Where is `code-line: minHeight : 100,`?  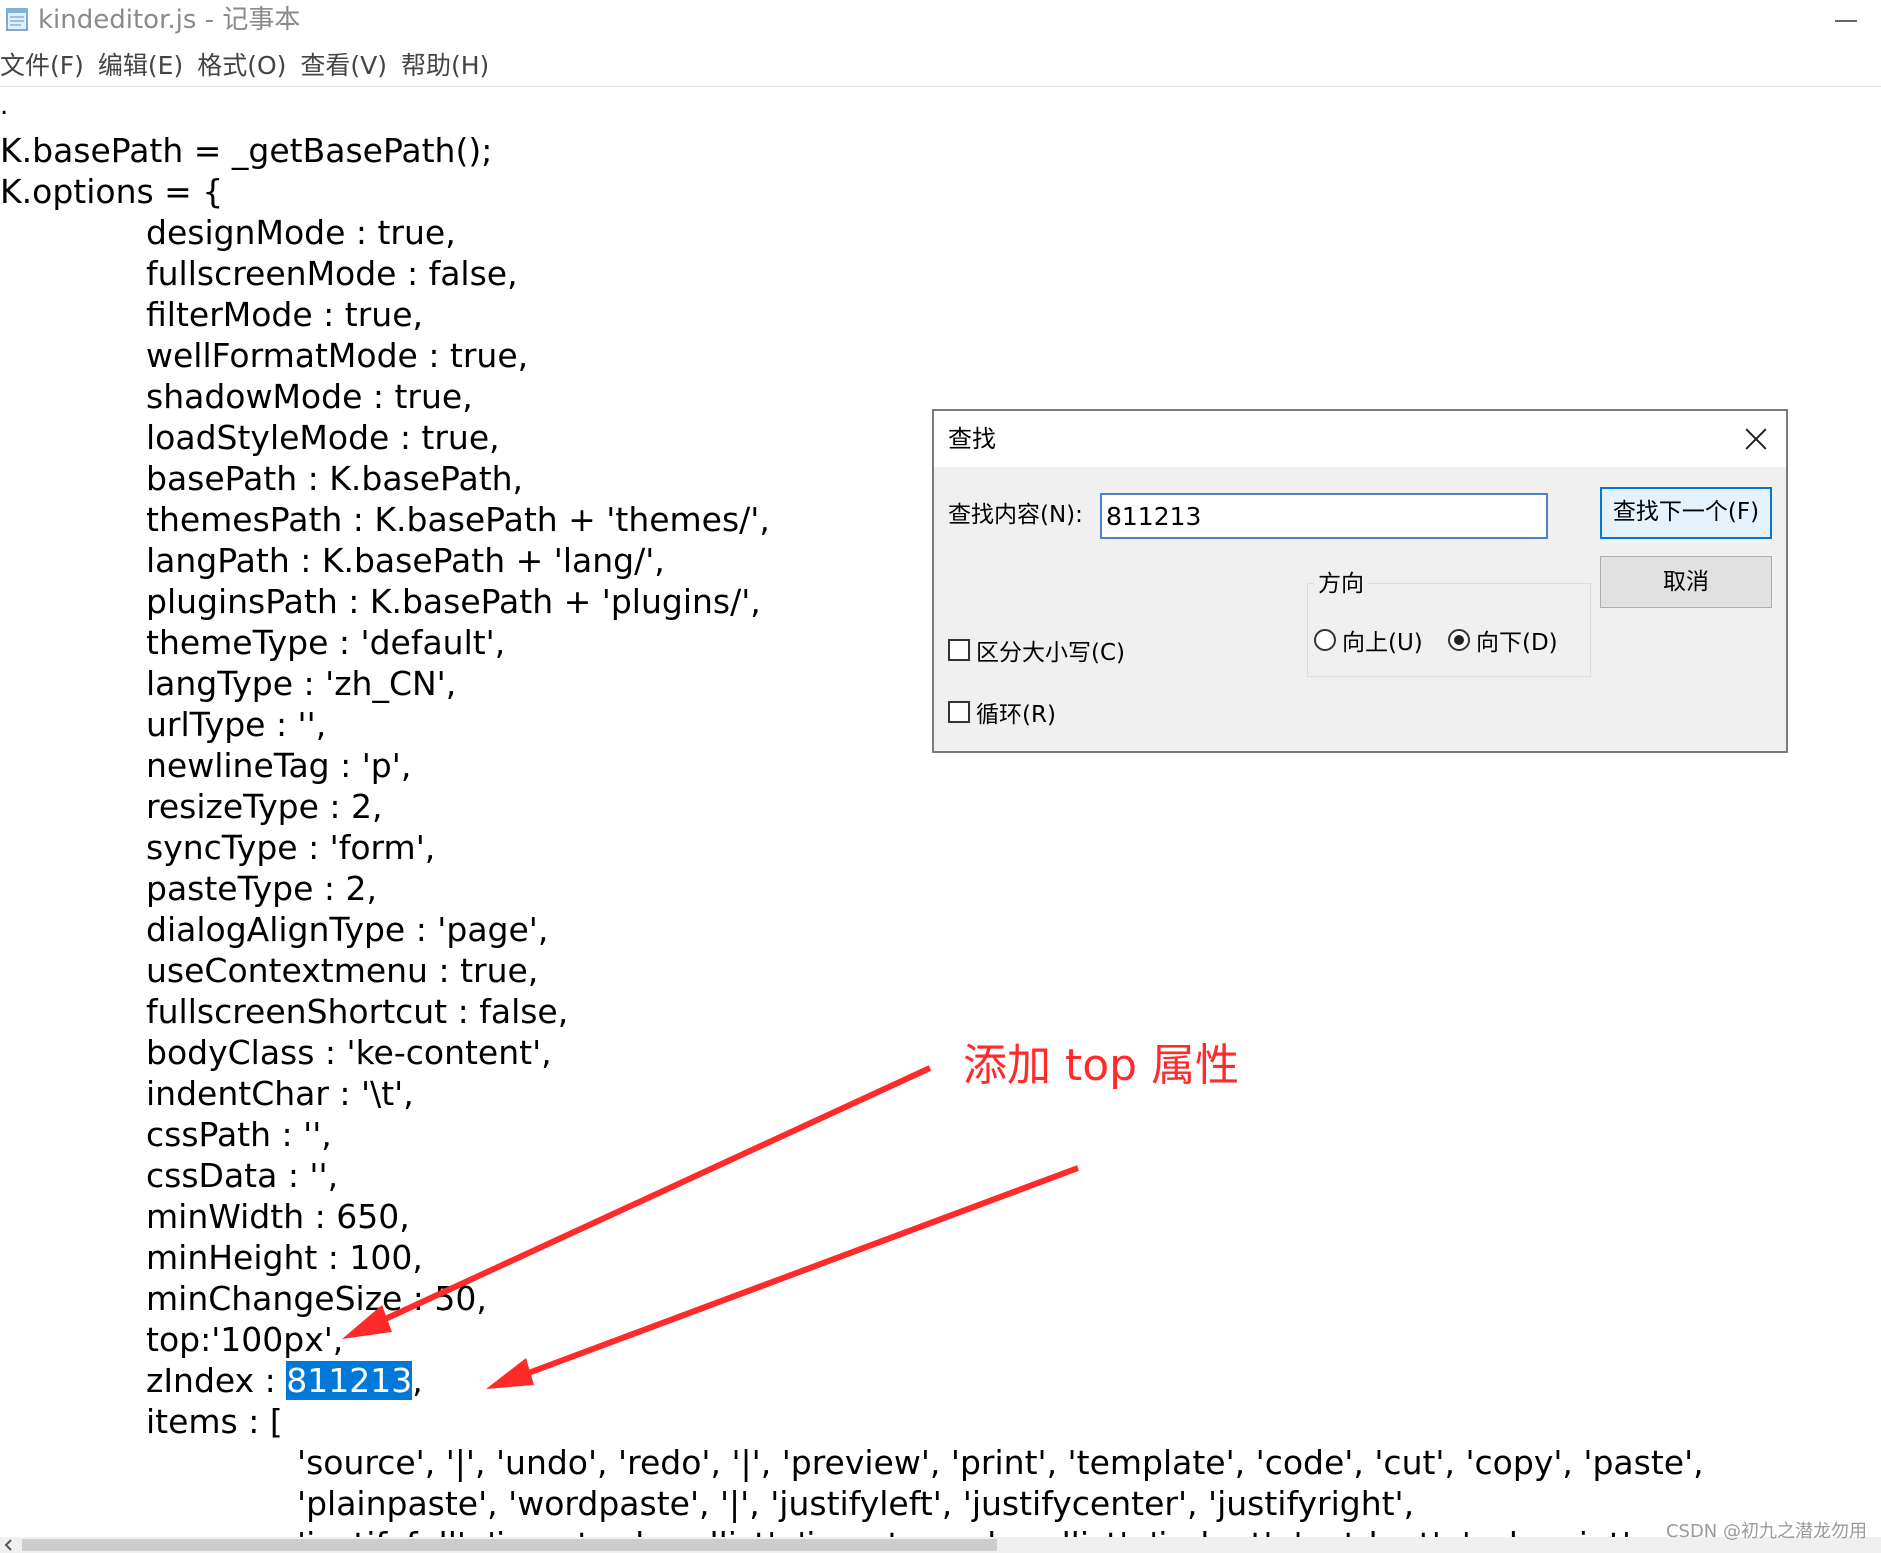 code-line: minHeight : 100, is located at coordinates (284, 1257).